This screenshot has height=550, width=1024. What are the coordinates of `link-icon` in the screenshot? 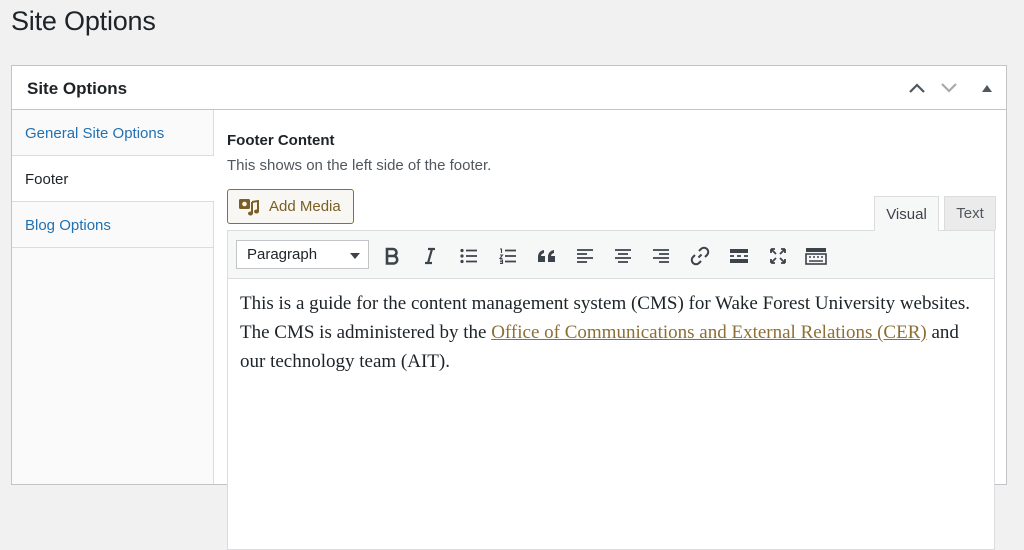 It's located at (700, 256).